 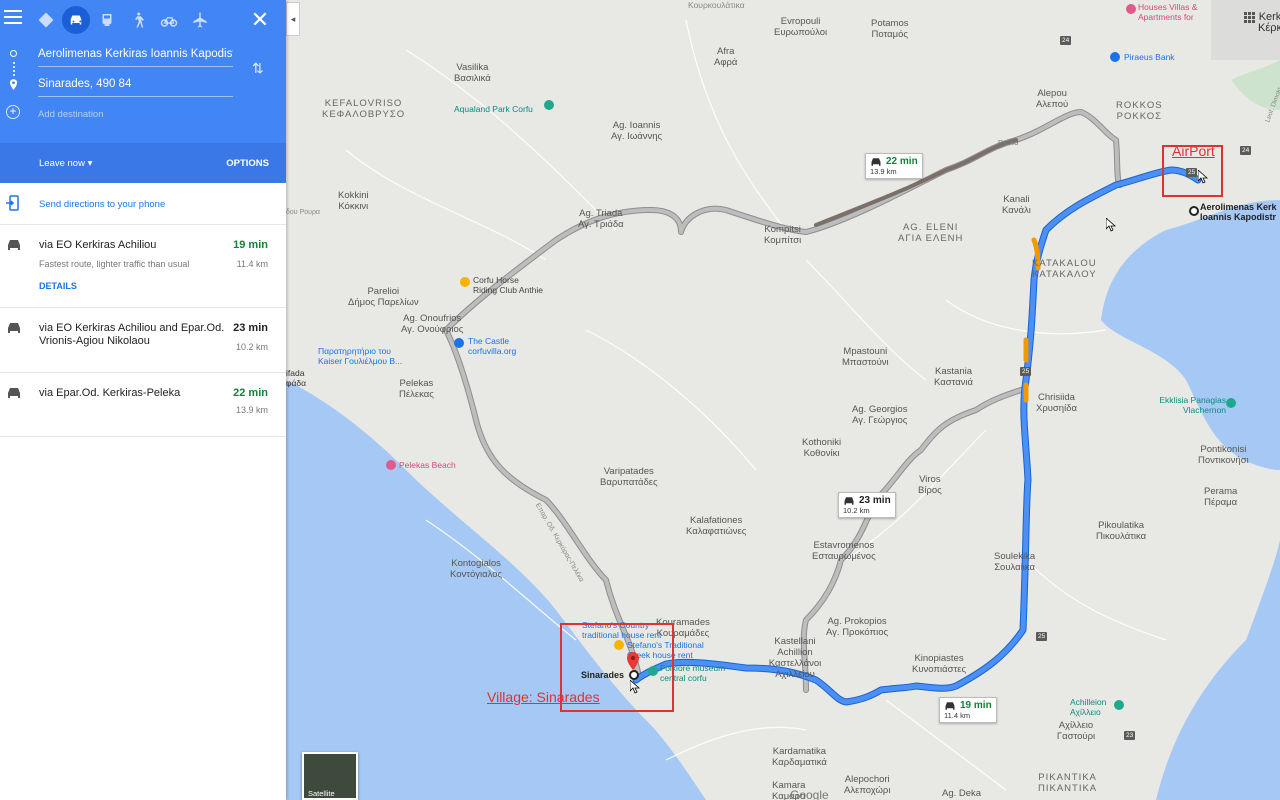 What do you see at coordinates (76, 20) in the screenshot?
I see `driving-mode-icon` at bounding box center [76, 20].